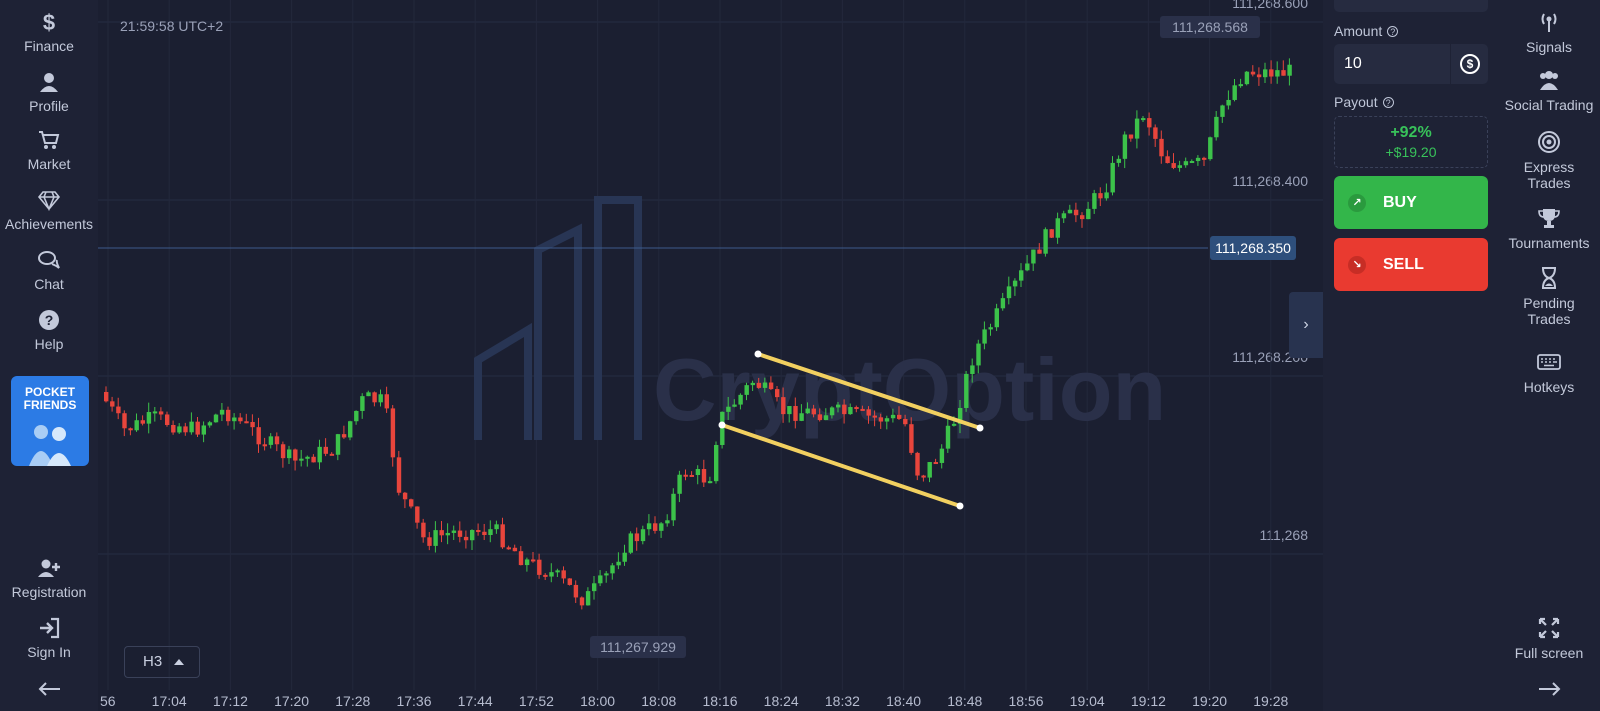  What do you see at coordinates (172, 26) in the screenshot?
I see `server-time: 21:59:58 UTC+2` at bounding box center [172, 26].